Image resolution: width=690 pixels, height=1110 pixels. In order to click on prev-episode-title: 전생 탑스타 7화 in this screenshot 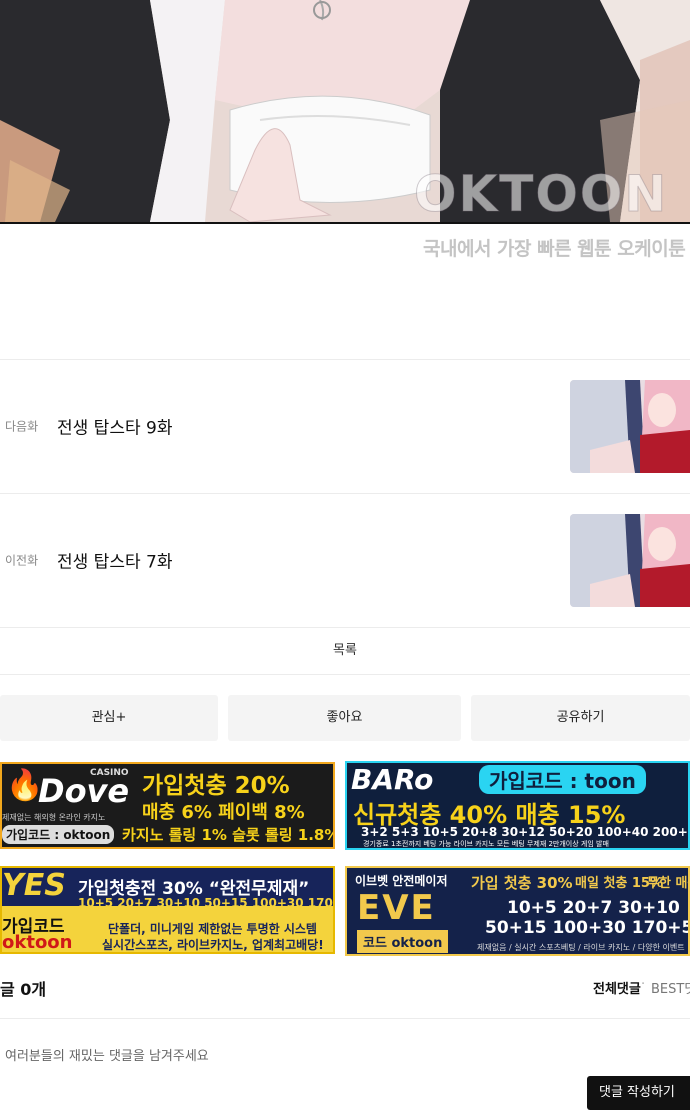, I will do `click(114, 560)`.